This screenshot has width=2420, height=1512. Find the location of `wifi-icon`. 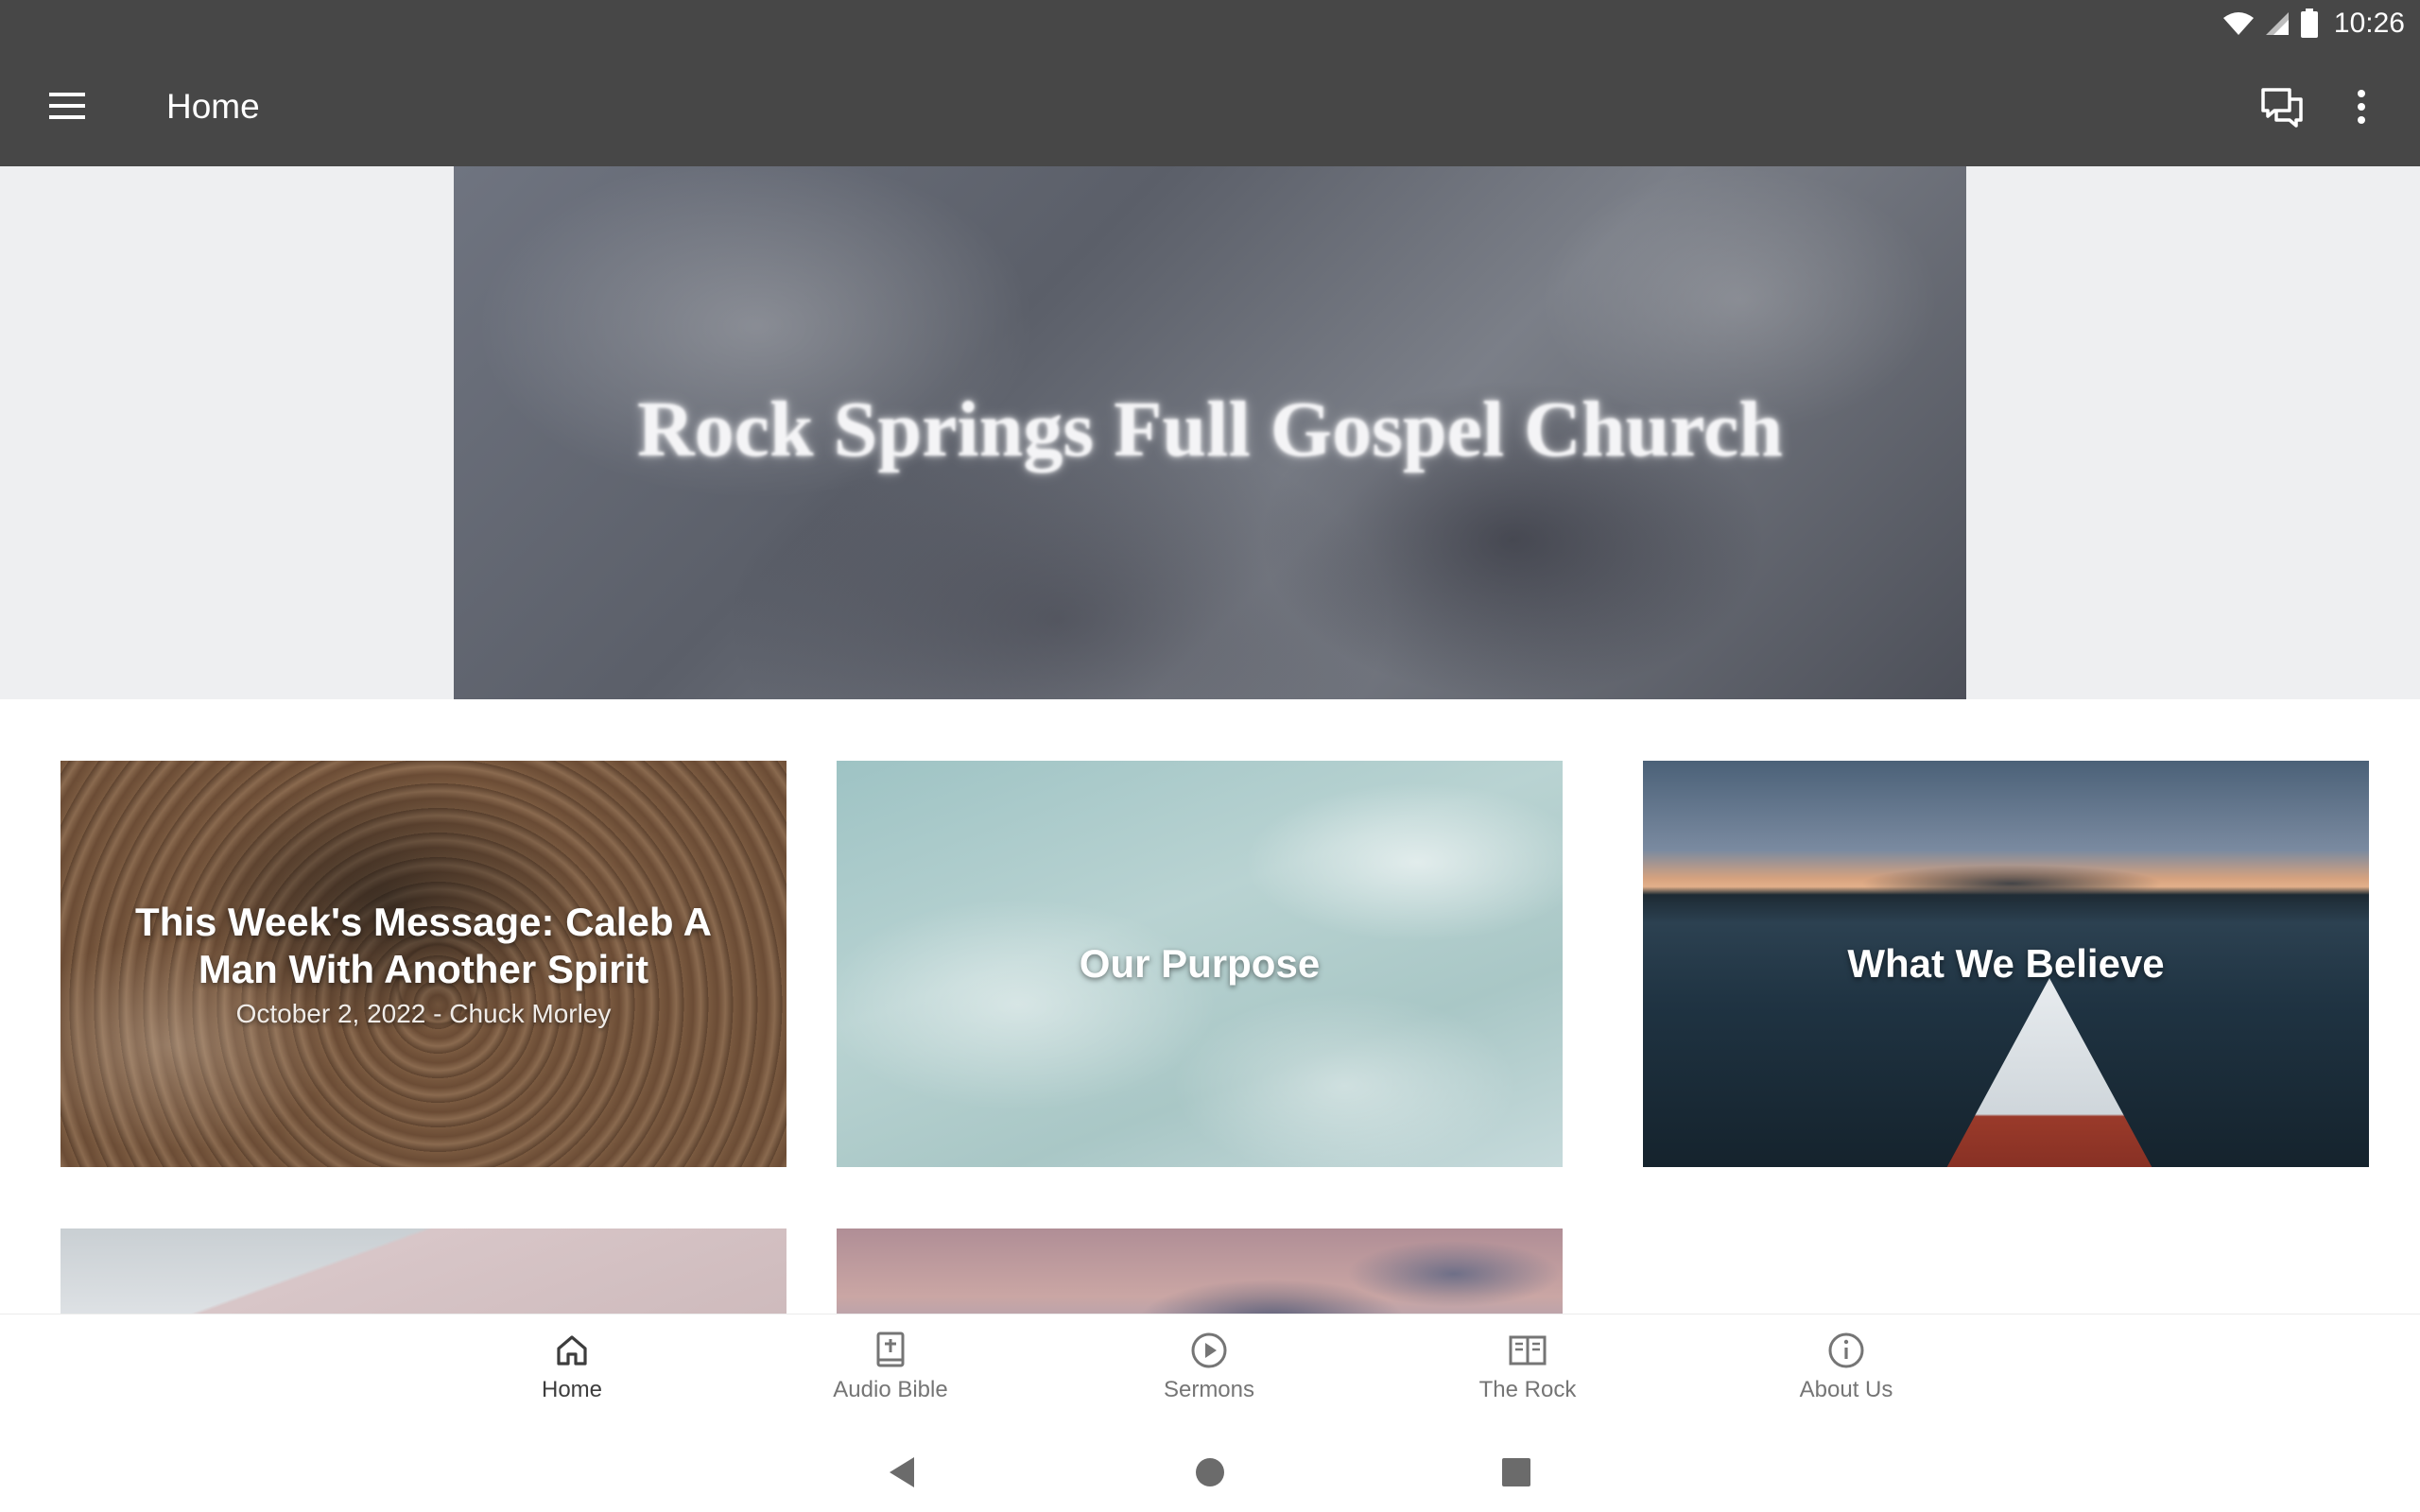

wifi-icon is located at coordinates (2238, 23).